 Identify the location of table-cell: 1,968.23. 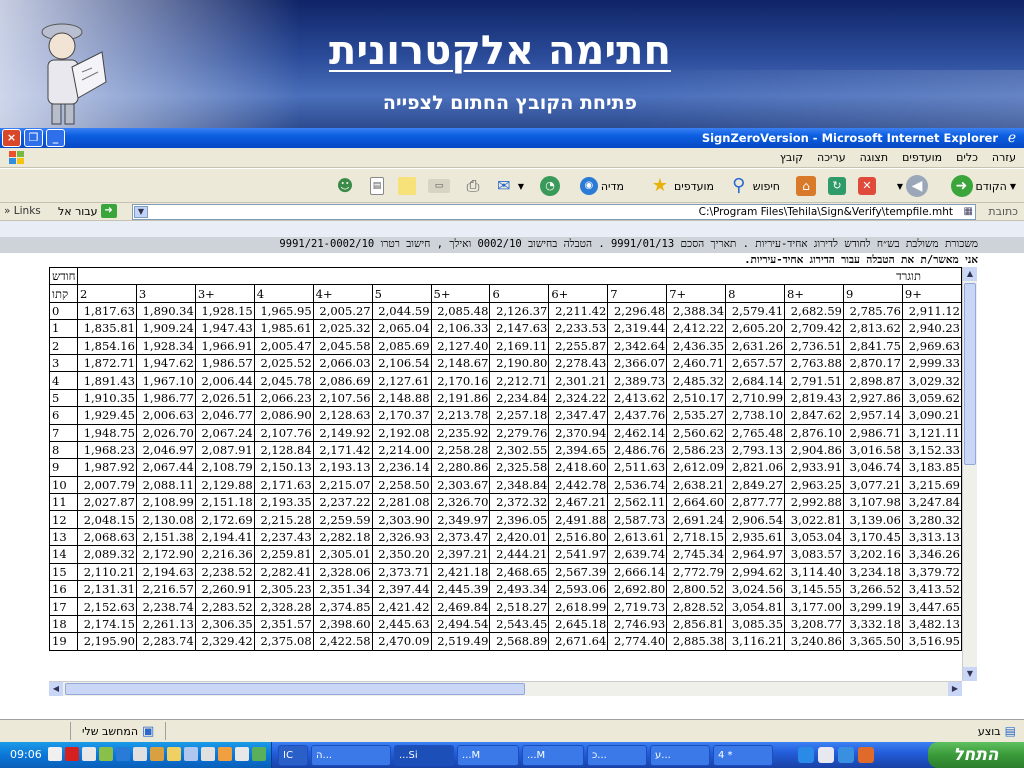
(106, 450).